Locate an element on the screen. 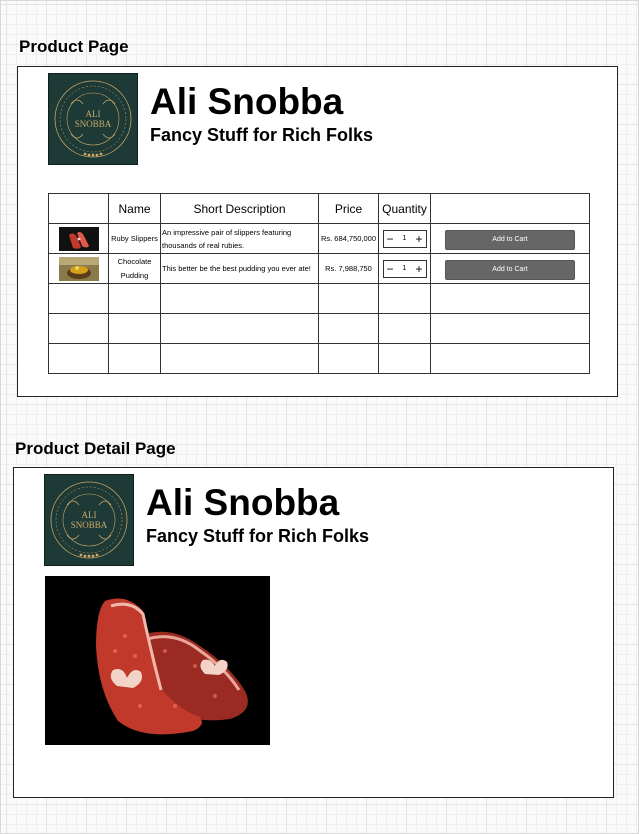  header-action is located at coordinates (510, 208).